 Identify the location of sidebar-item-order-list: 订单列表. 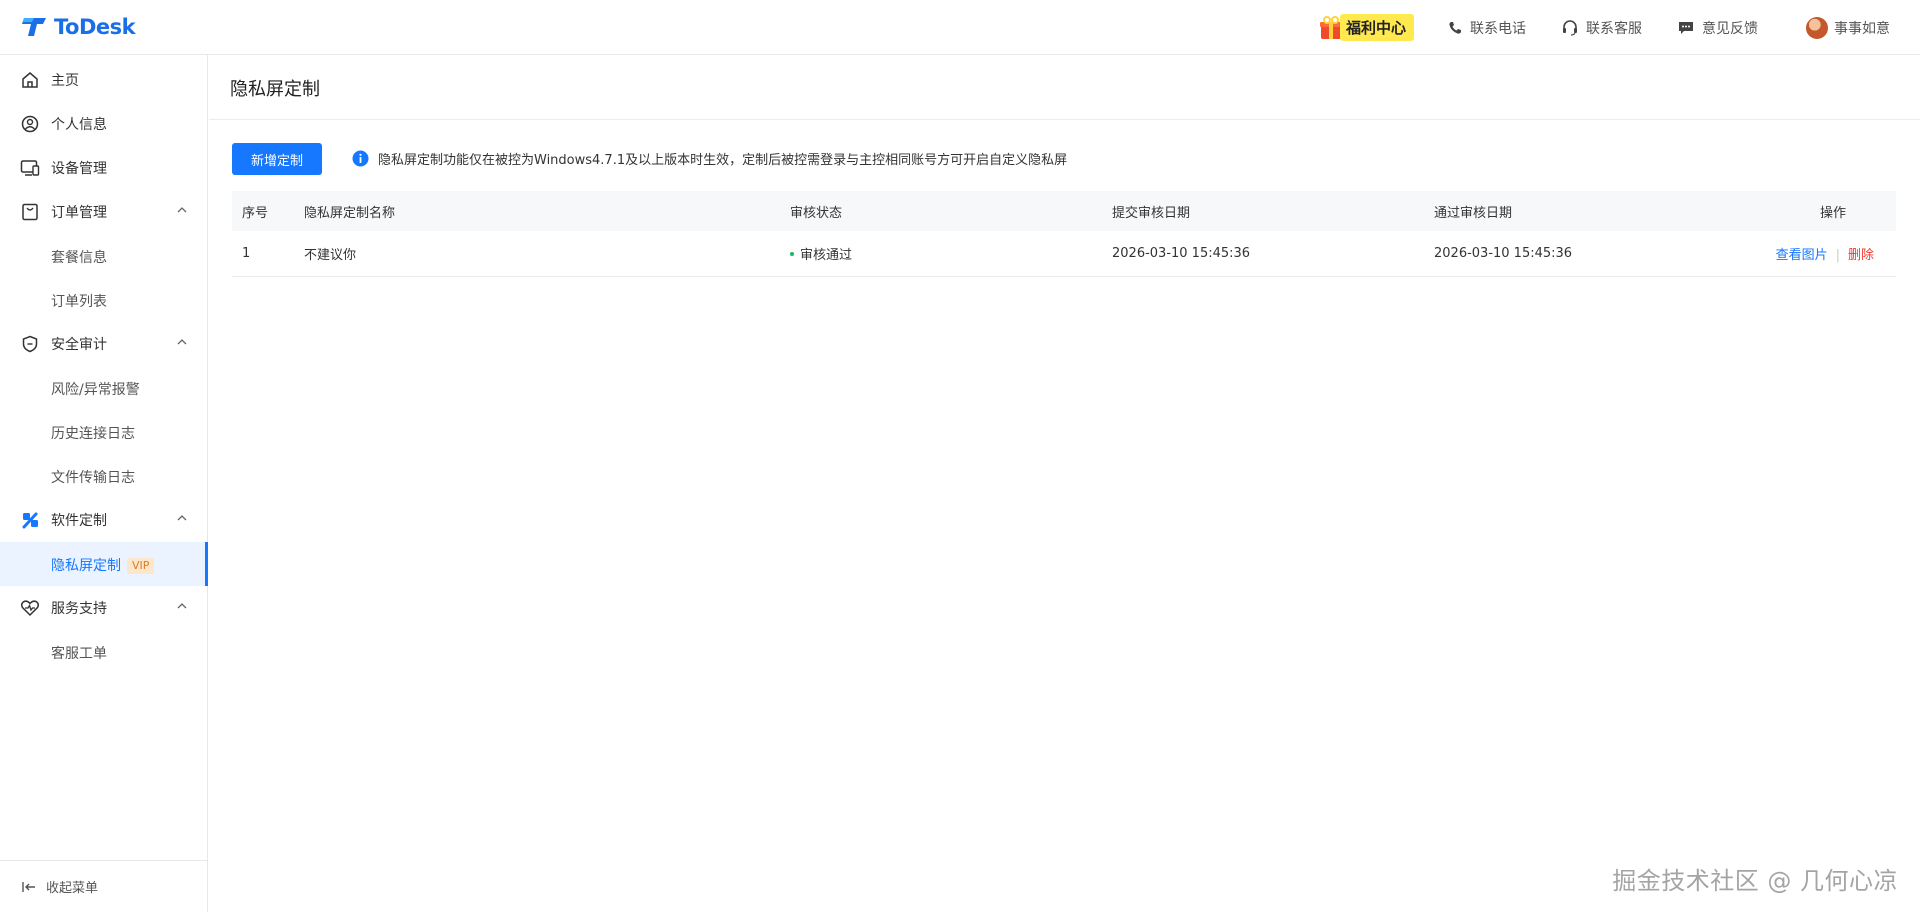
(103, 300).